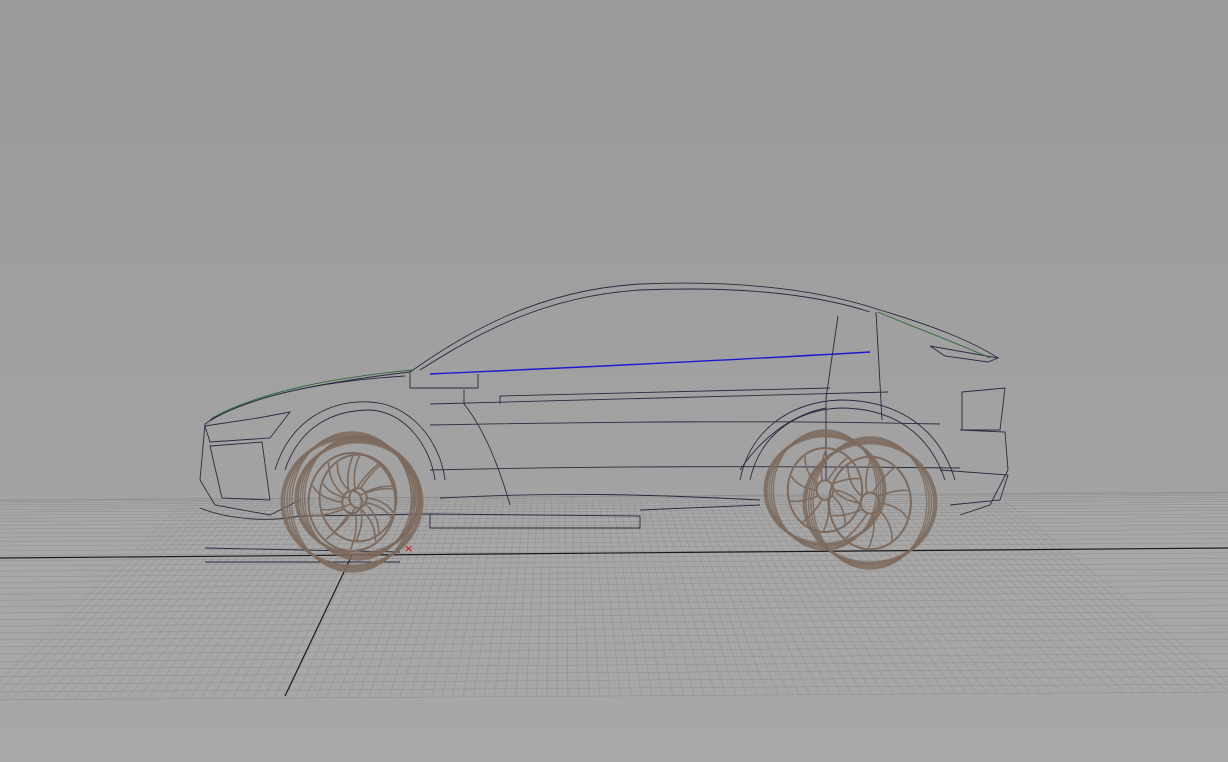 This screenshot has height=762, width=1228. I want to click on green-roof-curve, so click(934, 335).